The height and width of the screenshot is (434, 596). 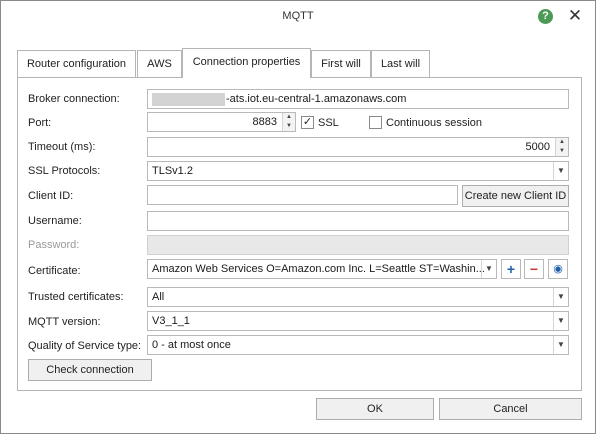 I want to click on qos-select: 0 - at most once ▼, so click(x=358, y=345).